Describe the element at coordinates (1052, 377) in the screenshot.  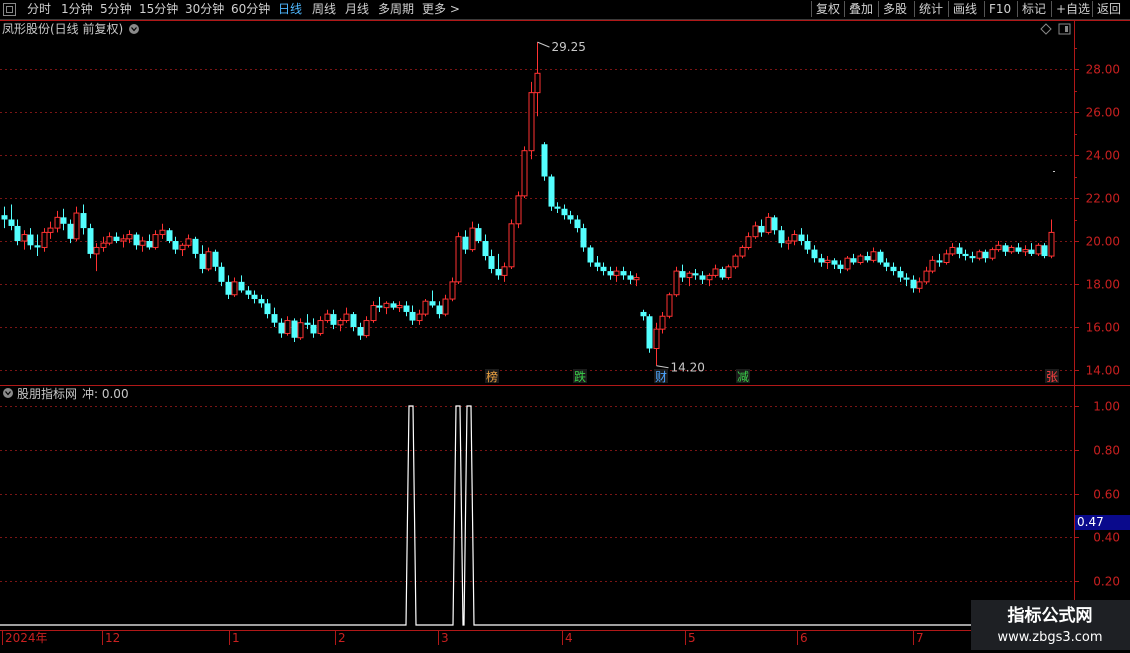
I see `event-marker: 张` at that location.